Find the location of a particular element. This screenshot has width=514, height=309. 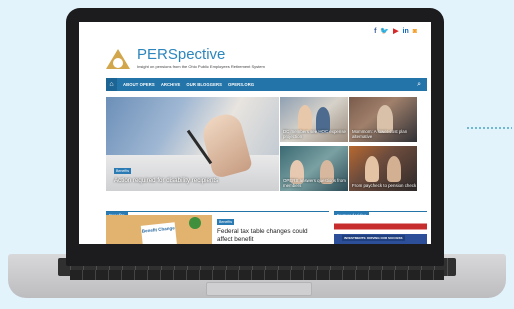

hero-tag: Benefits is located at coordinates (122, 171).